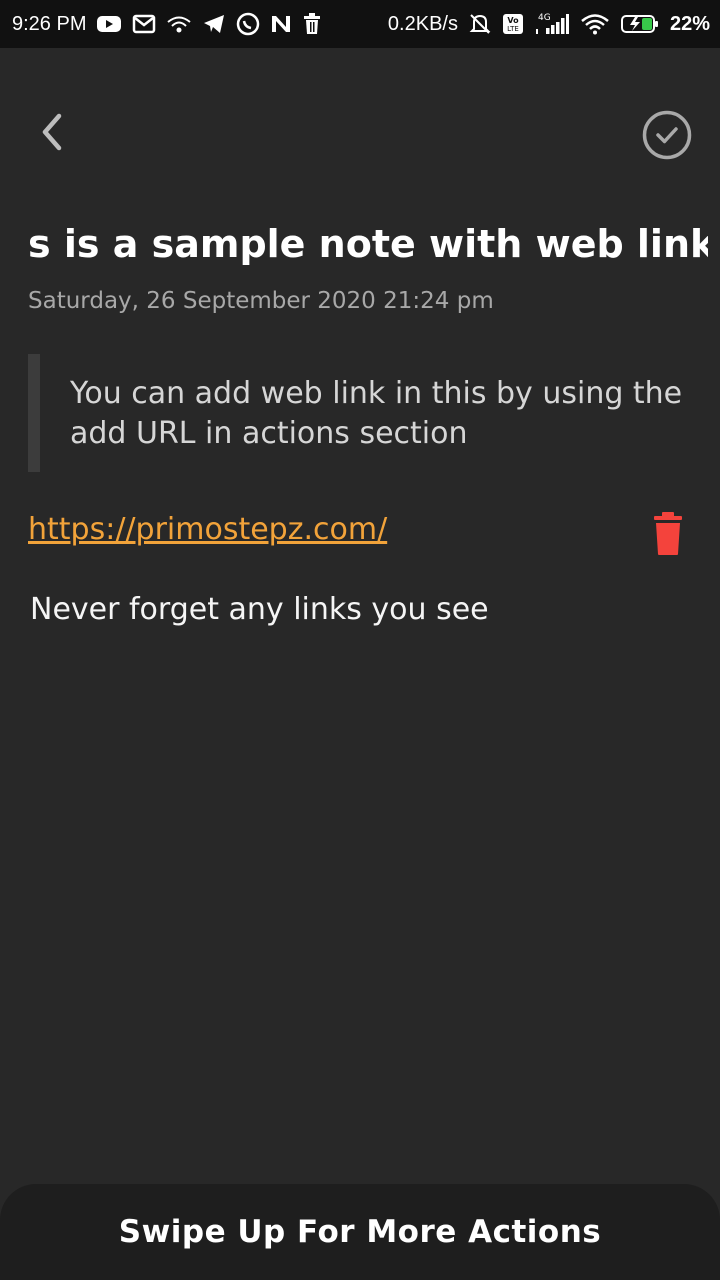 Image resolution: width=720 pixels, height=1280 pixels. What do you see at coordinates (513, 29) in the screenshot?
I see `svg-text: LTE` at bounding box center [513, 29].